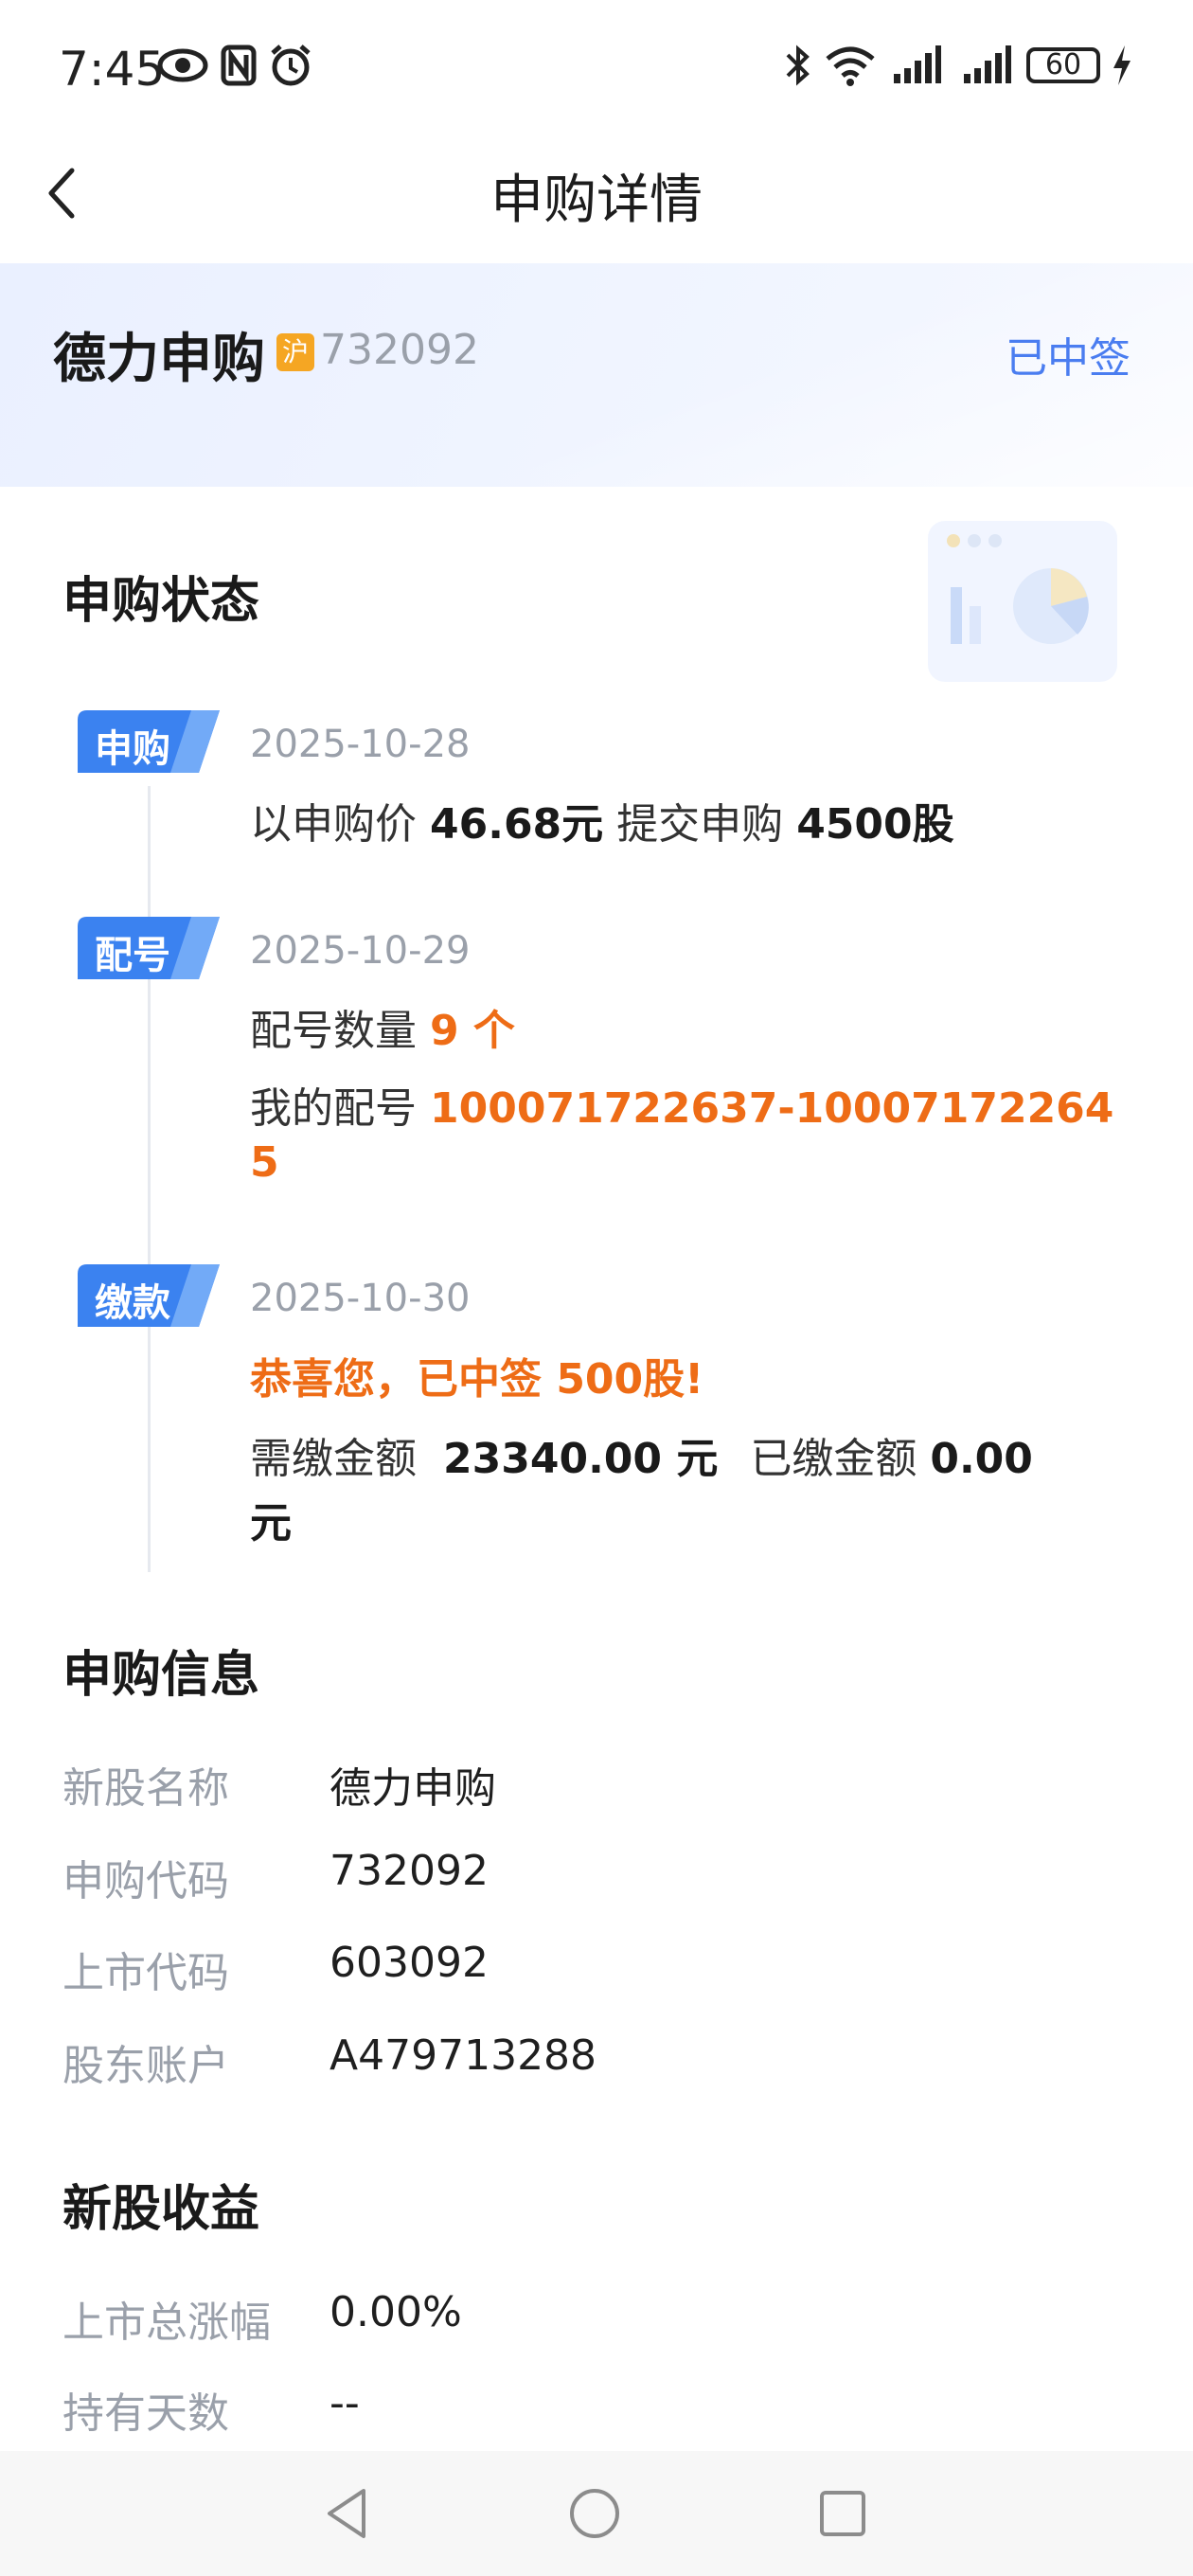 This screenshot has width=1193, height=2576. What do you see at coordinates (291, 65) in the screenshot?
I see `alarm-icon` at bounding box center [291, 65].